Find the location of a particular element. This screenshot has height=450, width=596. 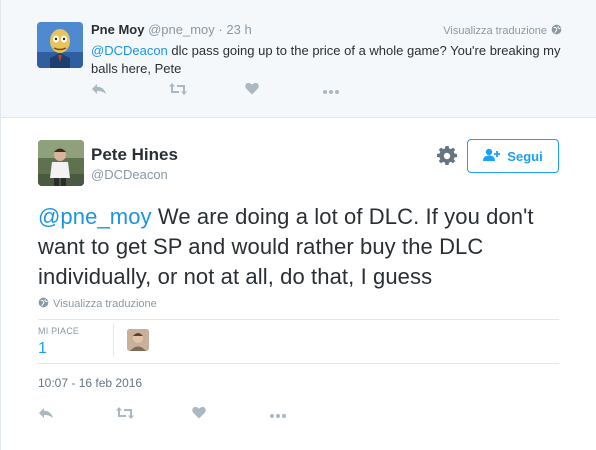

reply-header: Pne Moy @pne_moy · 23 h is located at coordinates (171, 29).